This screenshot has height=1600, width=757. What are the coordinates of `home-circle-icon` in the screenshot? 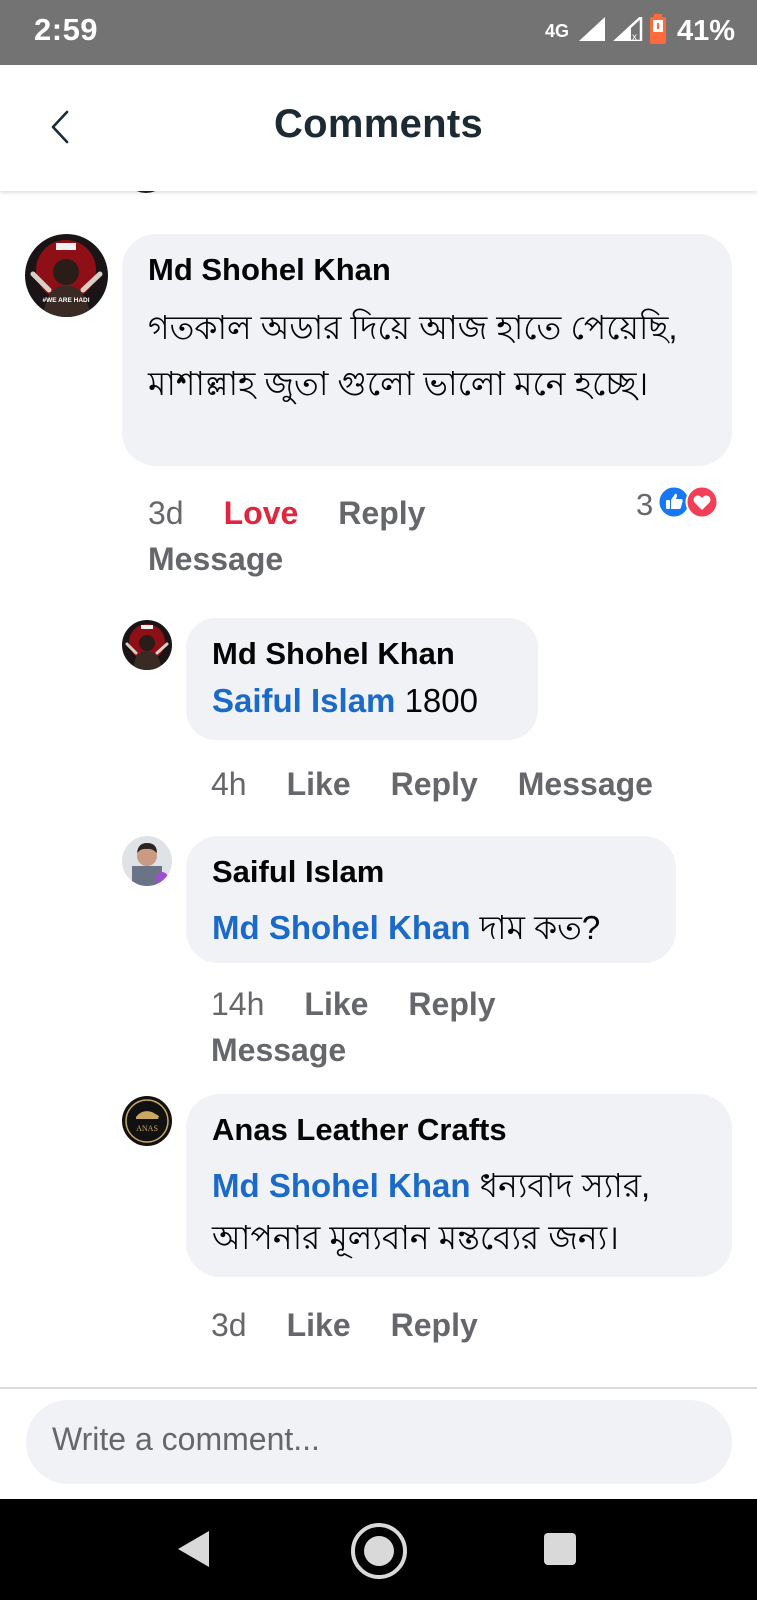 It's located at (379, 1554).